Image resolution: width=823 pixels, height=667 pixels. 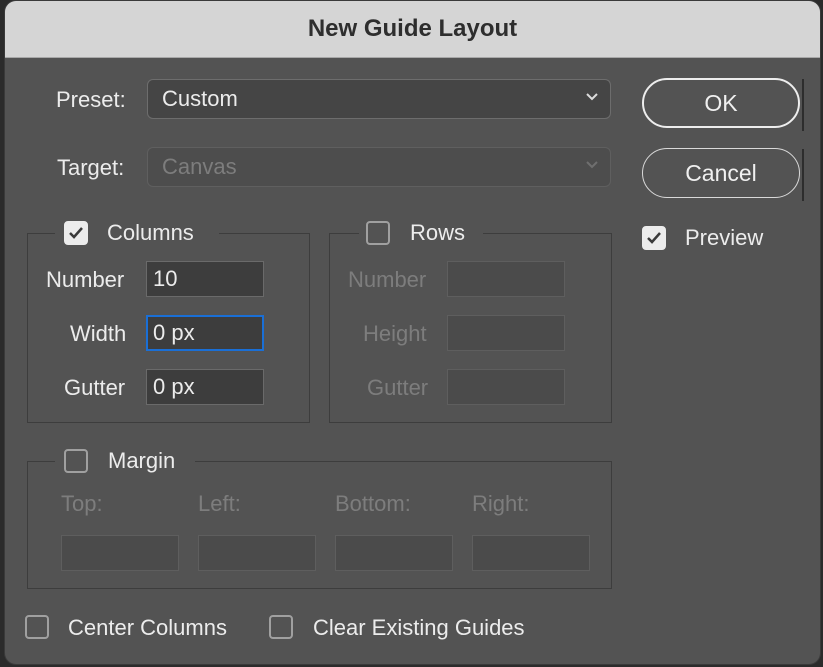 I want to click on margin-right-input, so click(x=531, y=553).